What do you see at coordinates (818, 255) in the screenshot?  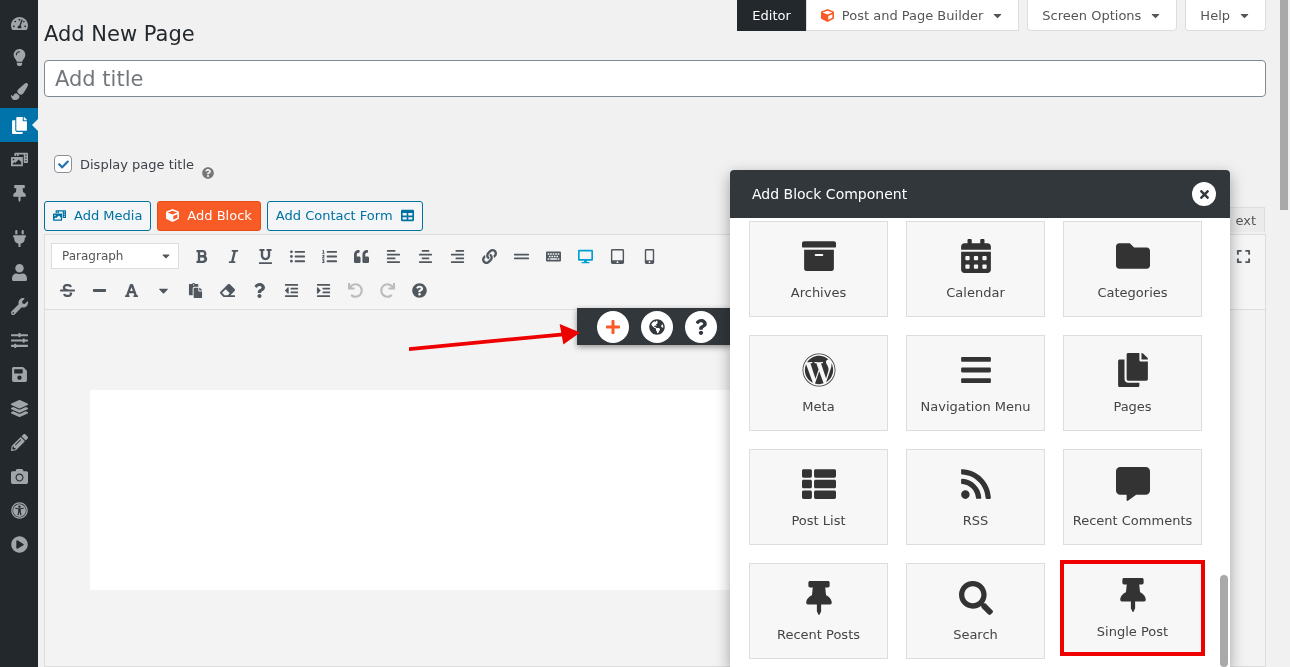 I see `archive-box-icon` at bounding box center [818, 255].